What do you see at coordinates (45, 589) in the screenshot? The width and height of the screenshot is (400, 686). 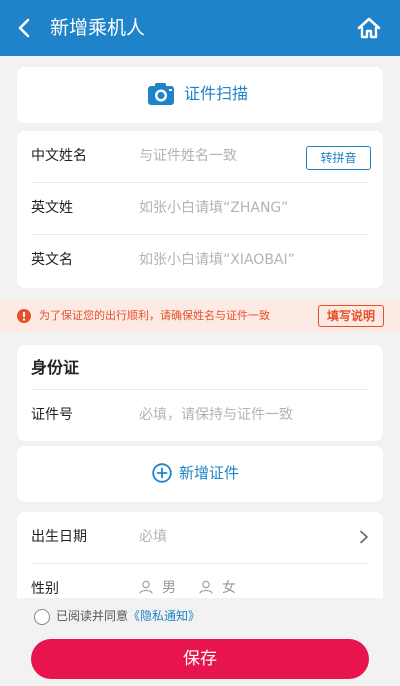 I see `gender-label: 性别` at bounding box center [45, 589].